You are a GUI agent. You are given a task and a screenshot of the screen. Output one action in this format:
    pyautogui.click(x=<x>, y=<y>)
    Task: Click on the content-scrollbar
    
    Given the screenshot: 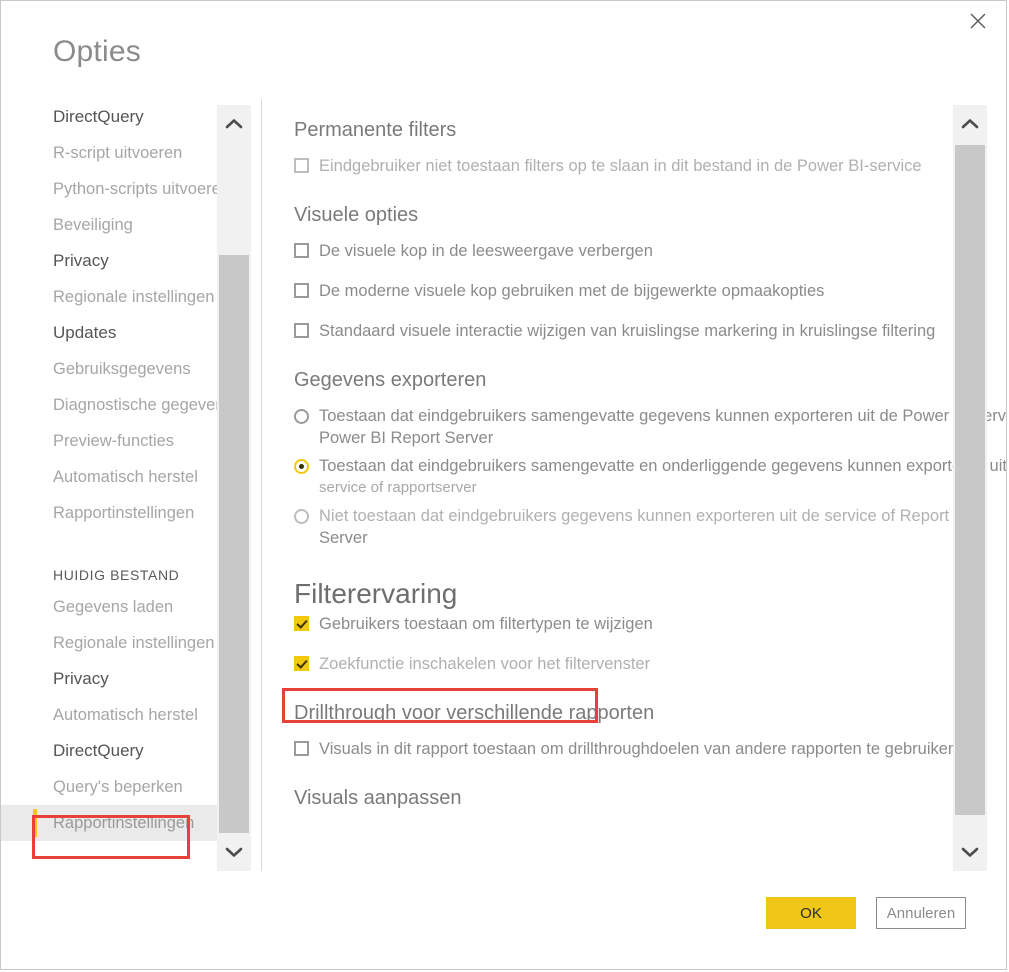 What is the action you would take?
    pyautogui.click(x=970, y=488)
    